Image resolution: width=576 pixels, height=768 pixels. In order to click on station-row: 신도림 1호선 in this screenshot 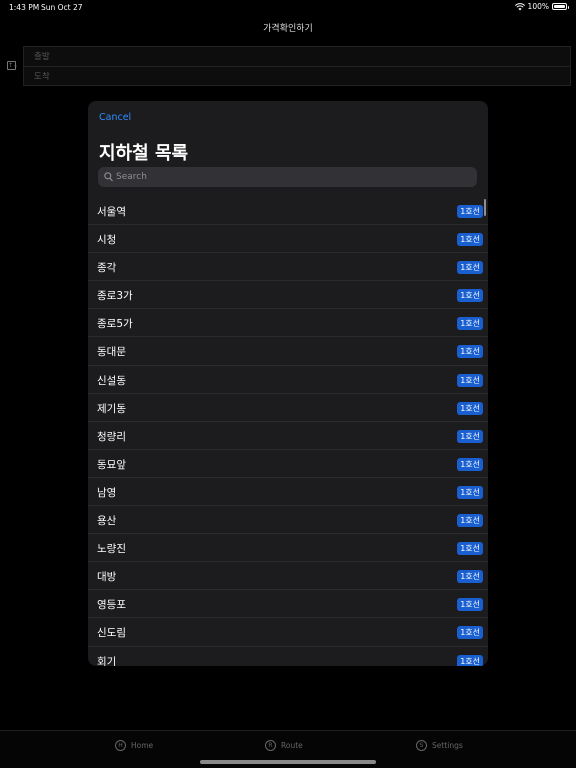, I will do `click(288, 632)`.